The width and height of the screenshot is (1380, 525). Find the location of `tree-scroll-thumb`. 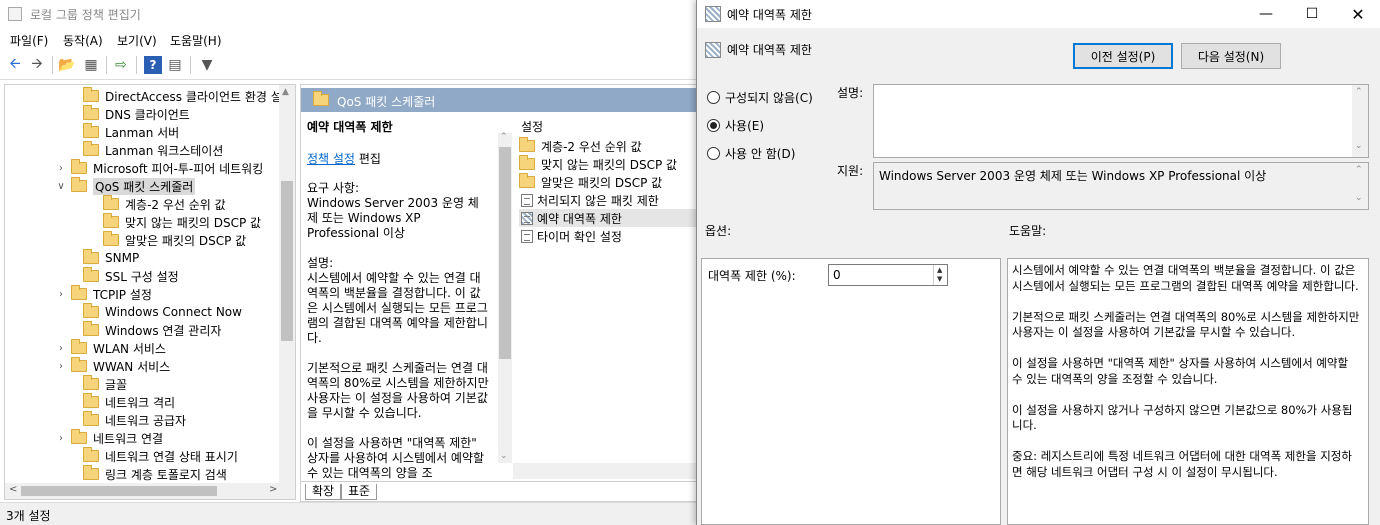

tree-scroll-thumb is located at coordinates (287, 261).